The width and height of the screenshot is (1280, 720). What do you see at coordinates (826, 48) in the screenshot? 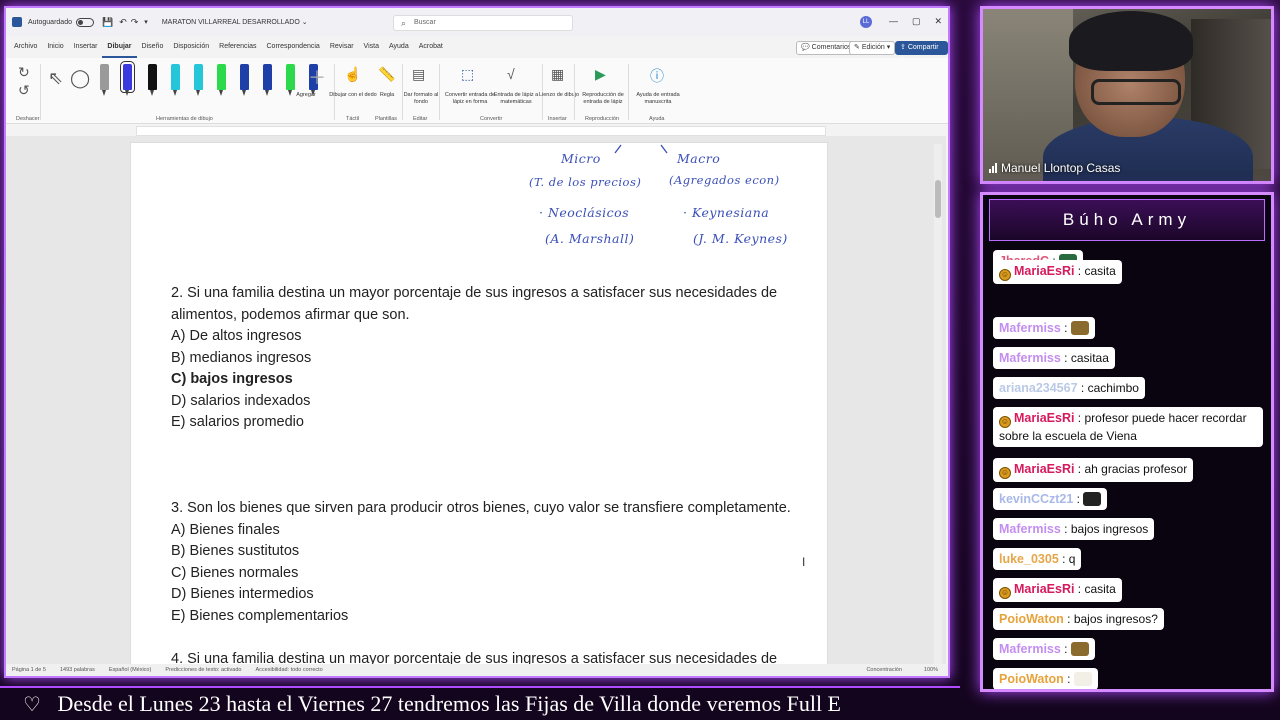
I see `comments-button: 💬 Comentarios` at bounding box center [826, 48].